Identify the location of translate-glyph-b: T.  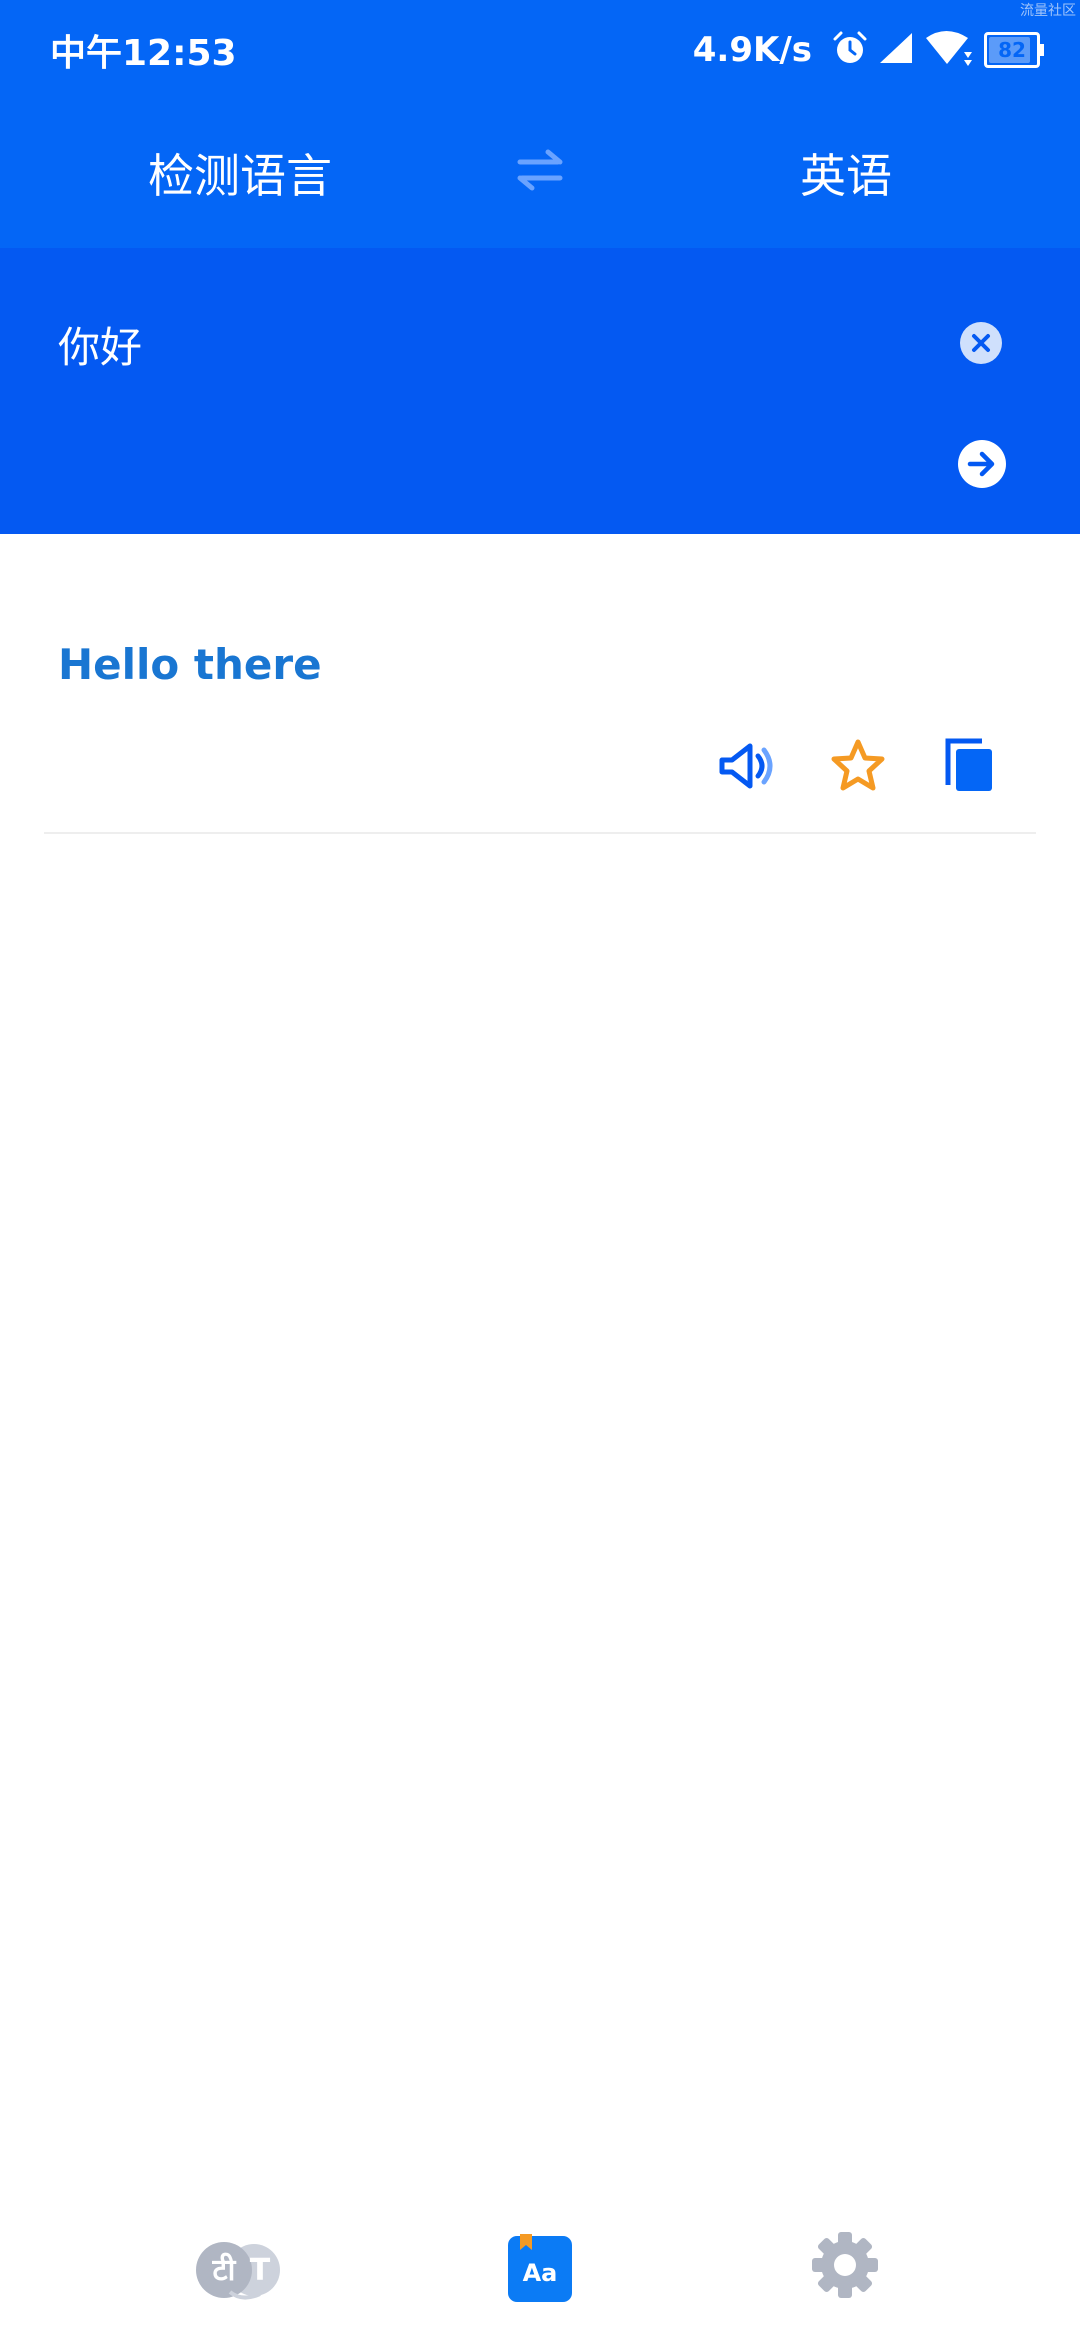
(260, 2270).